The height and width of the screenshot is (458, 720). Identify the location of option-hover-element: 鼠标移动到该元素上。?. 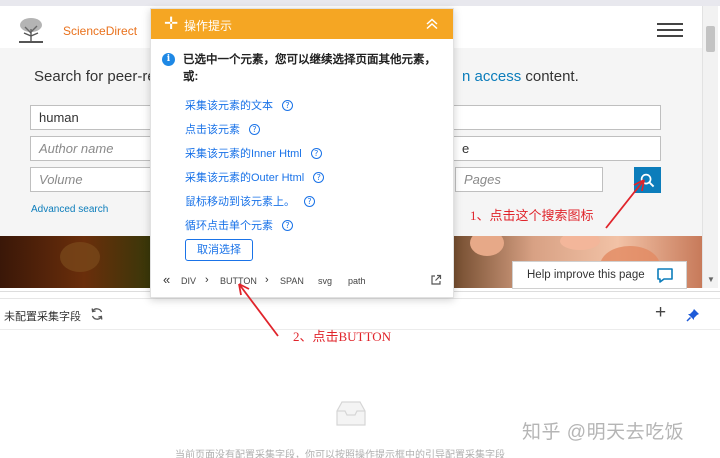
(250, 201).